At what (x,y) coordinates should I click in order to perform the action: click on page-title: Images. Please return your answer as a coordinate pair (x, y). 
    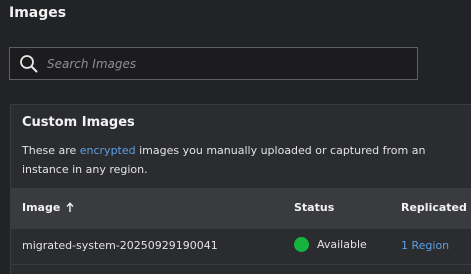
    Looking at the image, I should click on (38, 13).